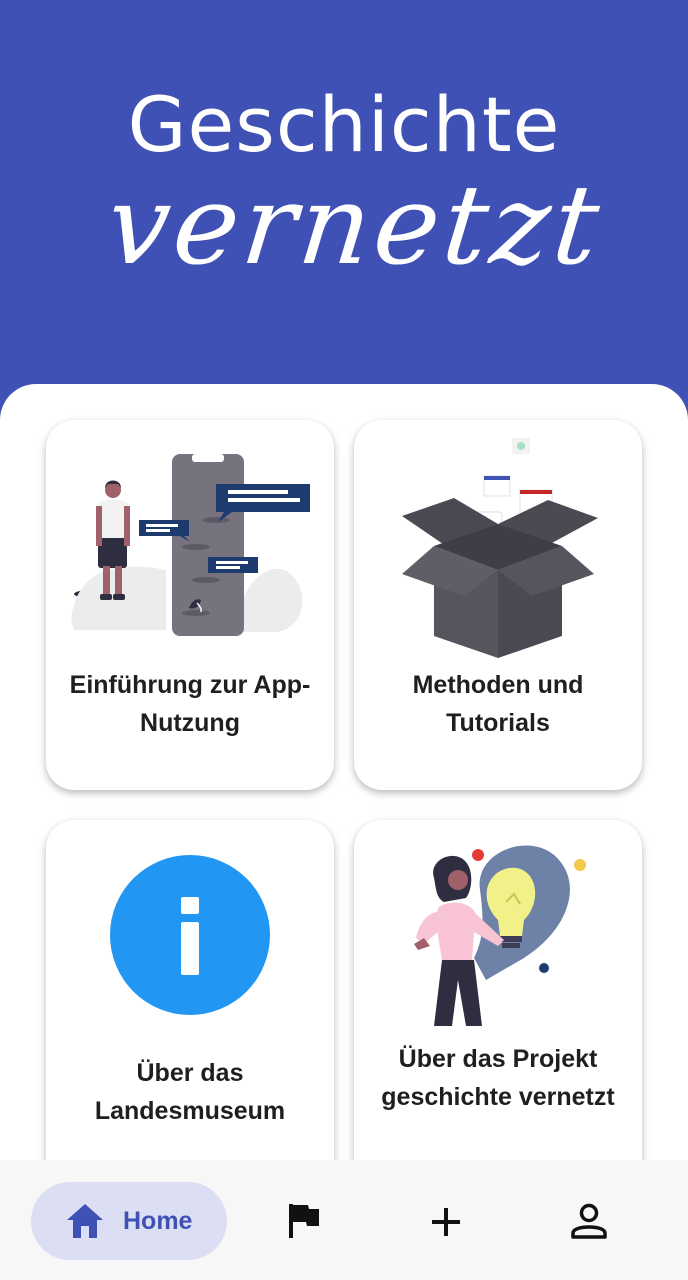  Describe the element at coordinates (190, 1092) in the screenshot. I see `card-label-about-landesmuseum: Über das Landesmuseum` at that location.